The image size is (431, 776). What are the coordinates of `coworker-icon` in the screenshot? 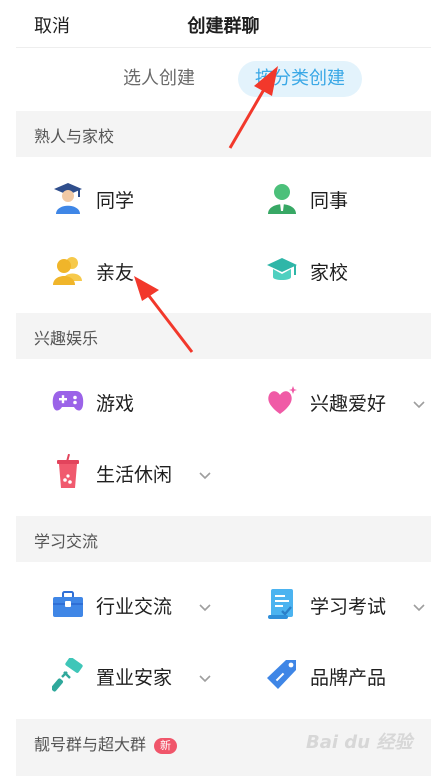 It's located at (282, 198).